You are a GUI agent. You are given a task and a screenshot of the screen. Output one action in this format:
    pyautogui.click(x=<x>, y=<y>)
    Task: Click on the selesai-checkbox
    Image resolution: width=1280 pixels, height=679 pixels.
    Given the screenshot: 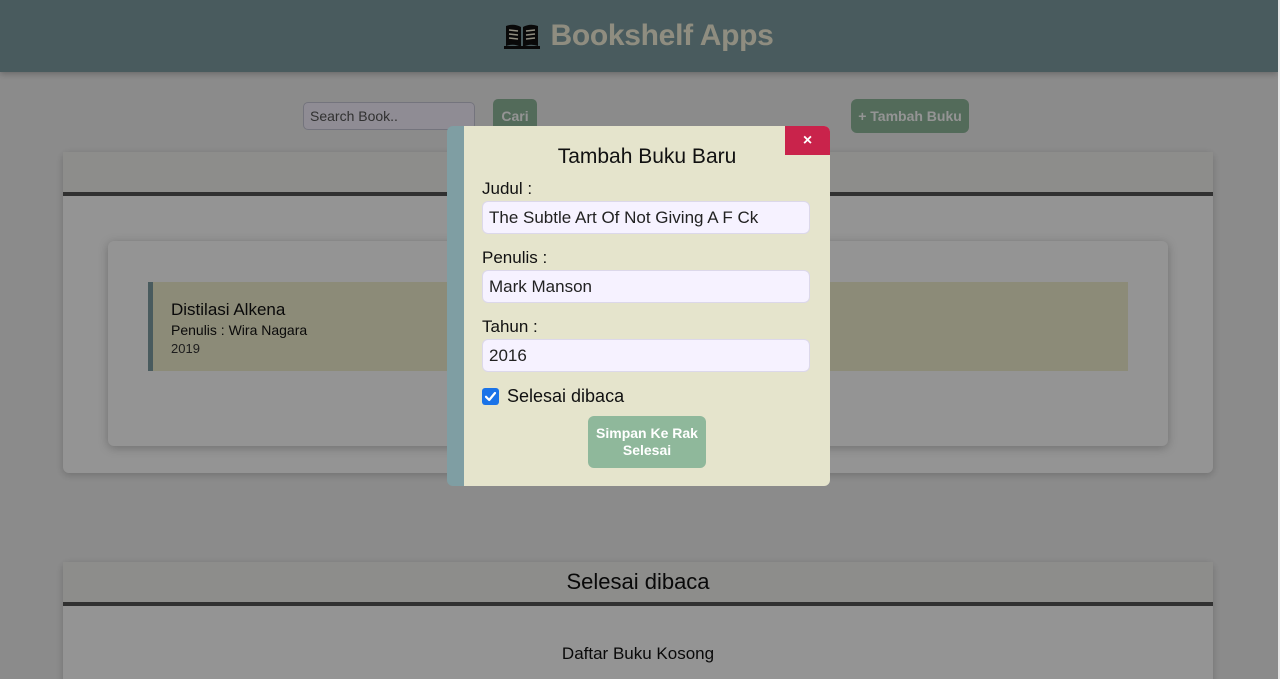 What is the action you would take?
    pyautogui.click(x=490, y=396)
    